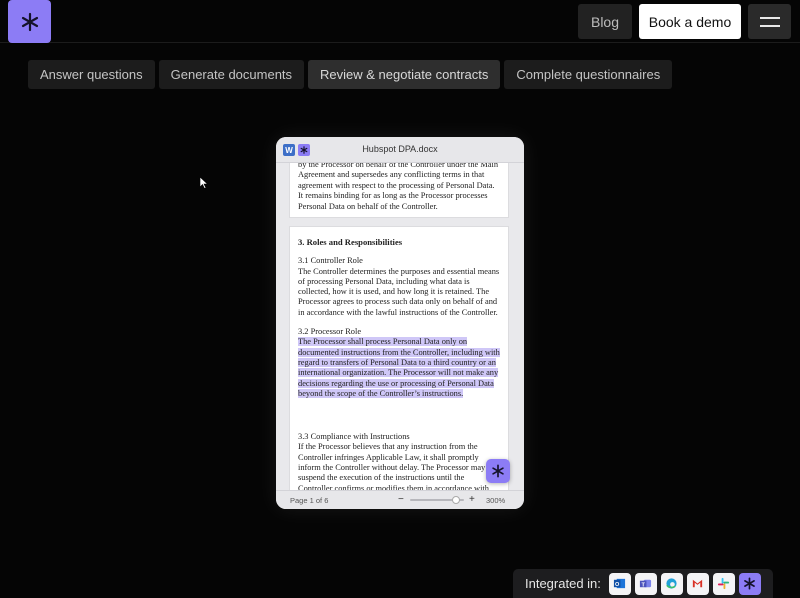  I want to click on teams-icon: T, so click(645, 583).